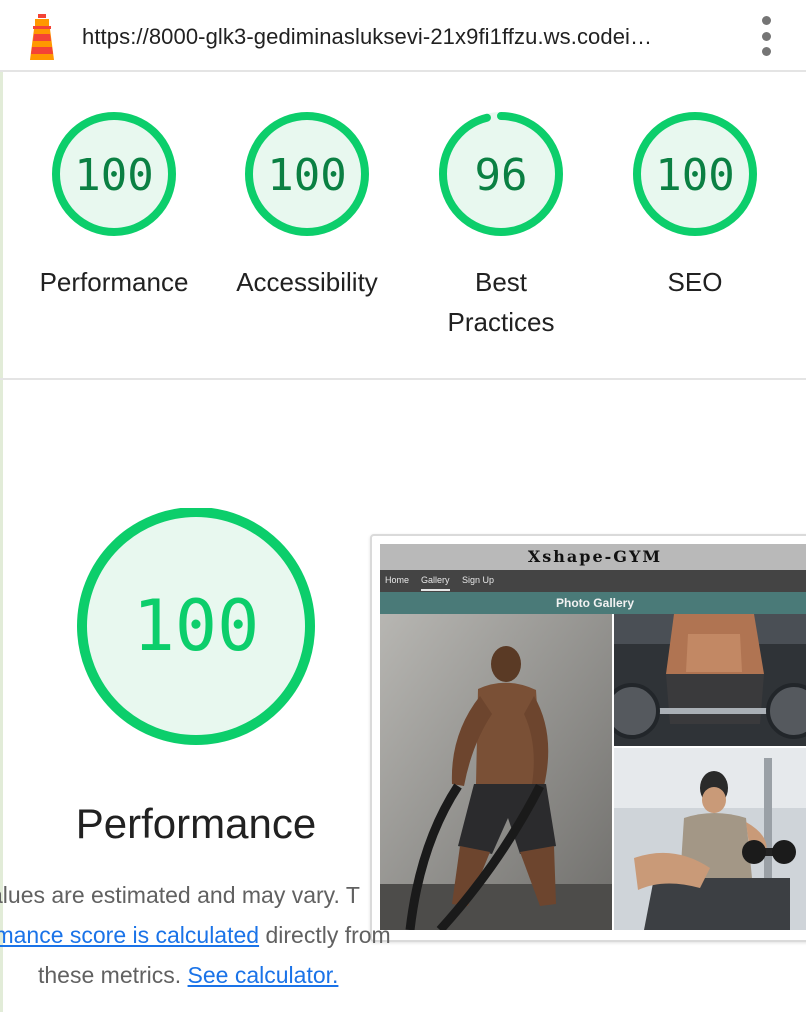 The height and width of the screenshot is (1012, 806). What do you see at coordinates (695, 282) in the screenshot?
I see `gauge-label: SEO` at bounding box center [695, 282].